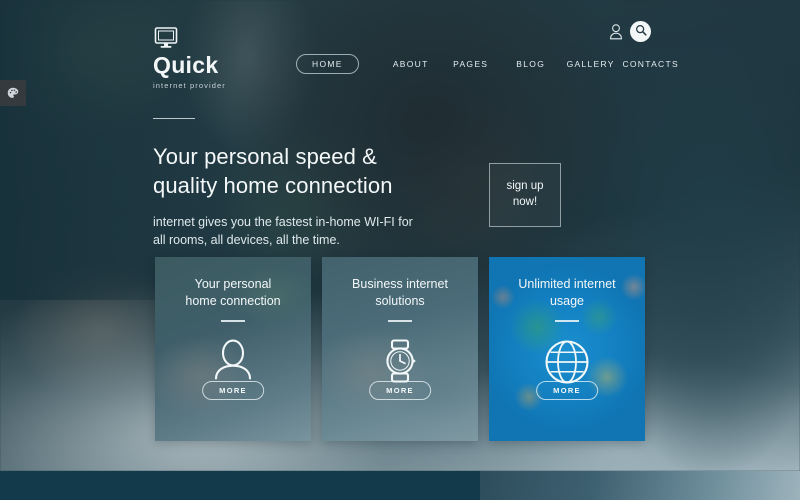 This screenshot has height=500, width=800. I want to click on nav-item-gallery: GALLERY, so click(591, 64).